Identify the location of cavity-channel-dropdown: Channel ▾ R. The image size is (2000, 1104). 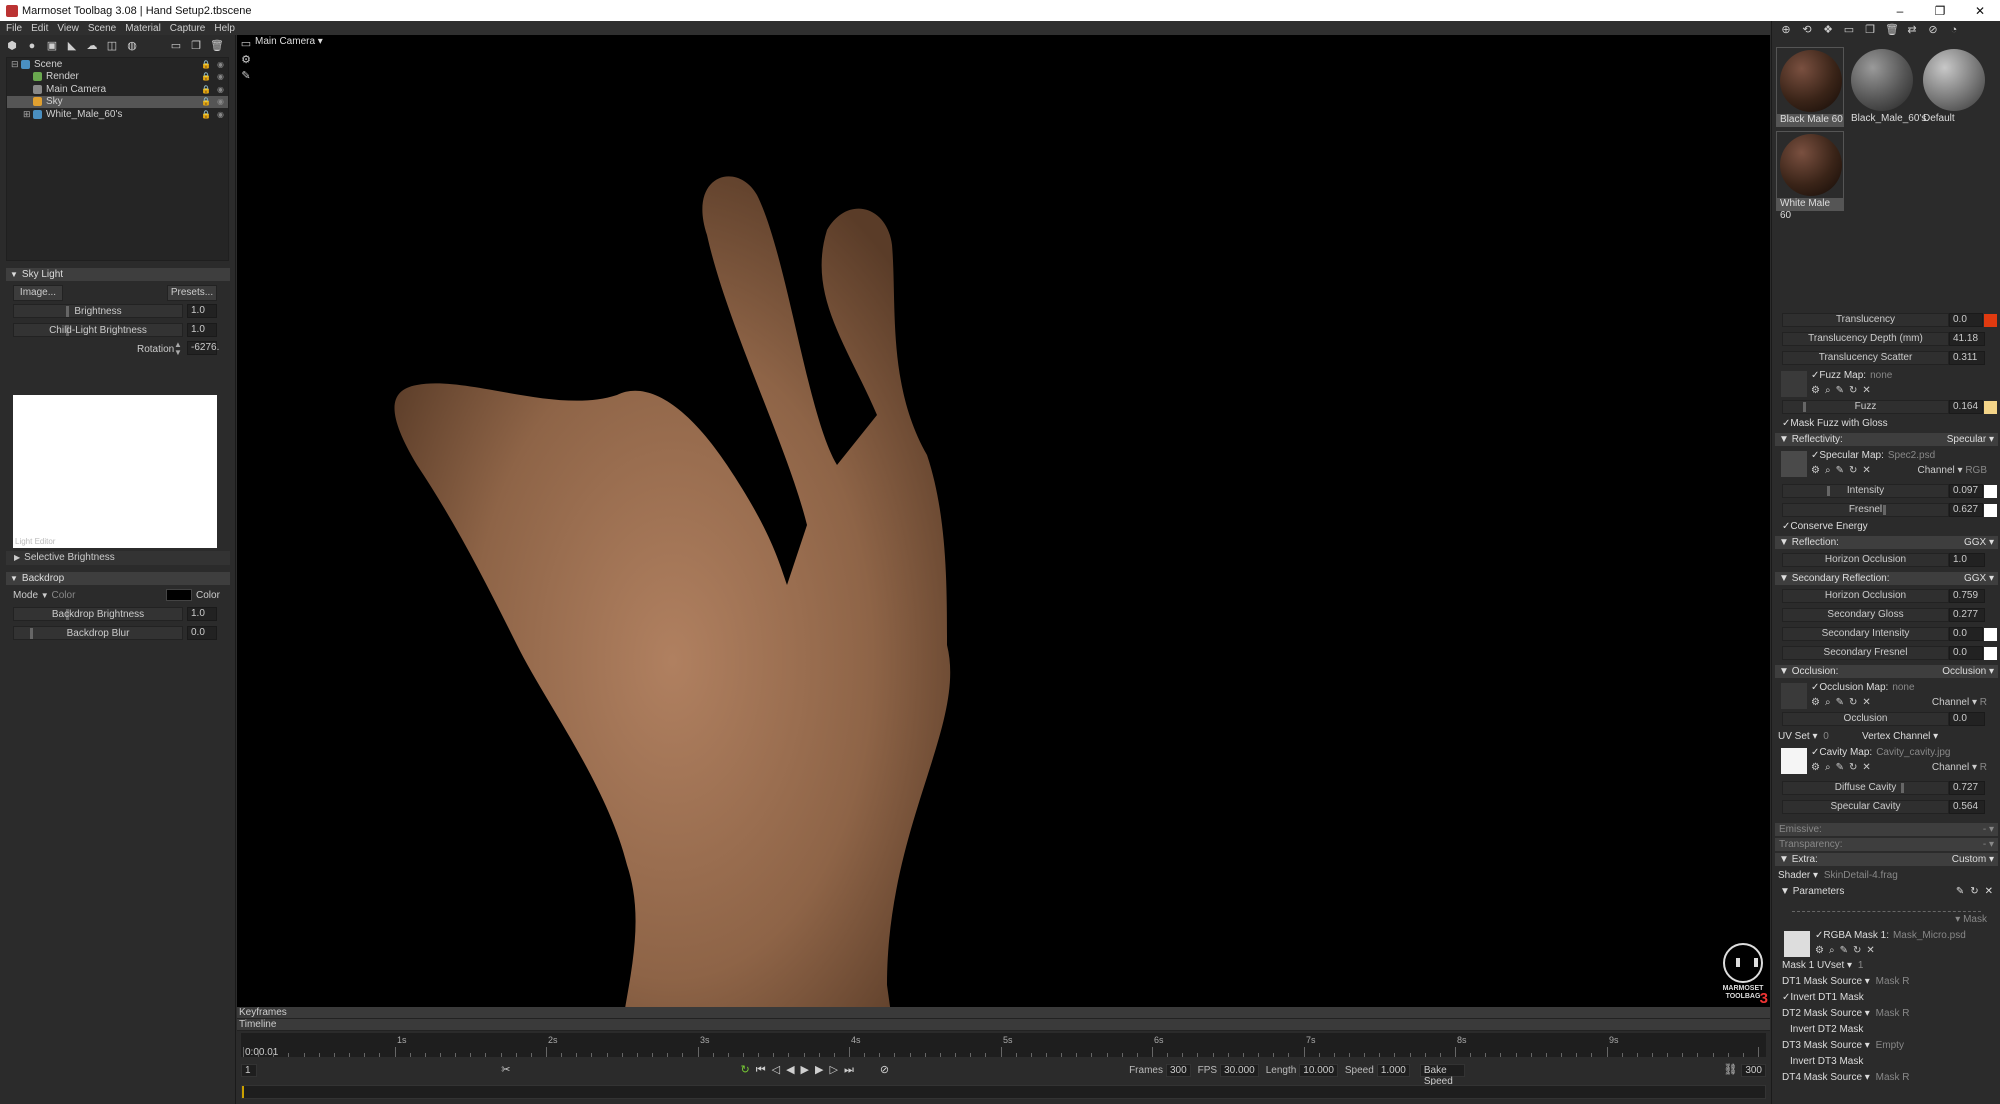
(1959, 767).